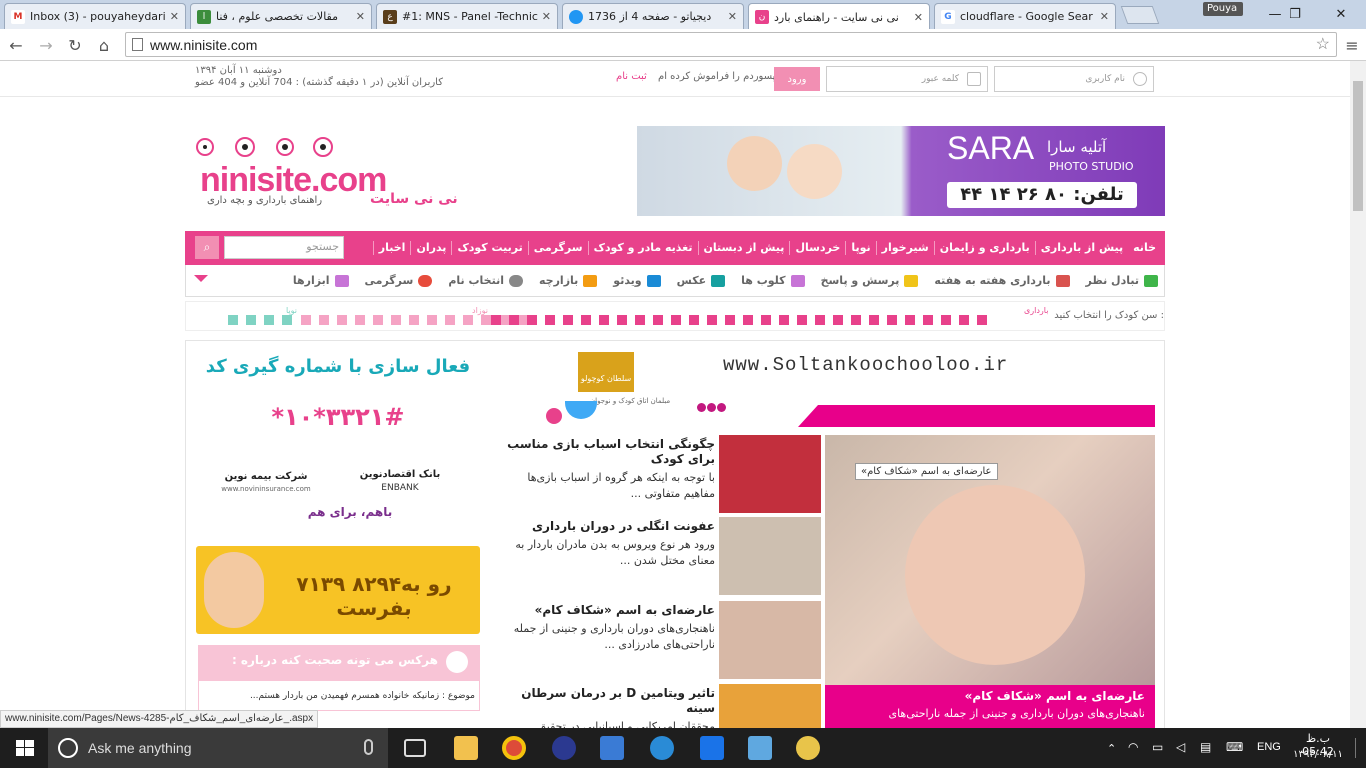 The image size is (1366, 768). Describe the element at coordinates (653, 16) in the screenshot. I see `tab-digiato: دیجیاتو - صفحه 4 از 1736 ✕` at that location.